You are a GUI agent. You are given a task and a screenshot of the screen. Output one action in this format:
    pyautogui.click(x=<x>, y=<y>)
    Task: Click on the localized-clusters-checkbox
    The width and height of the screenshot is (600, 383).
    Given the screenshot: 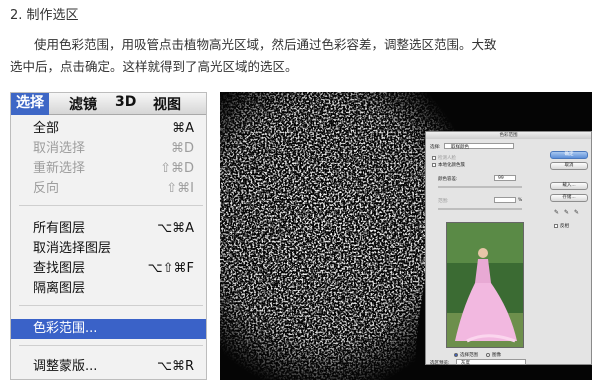 What is the action you would take?
    pyautogui.click(x=434, y=165)
    